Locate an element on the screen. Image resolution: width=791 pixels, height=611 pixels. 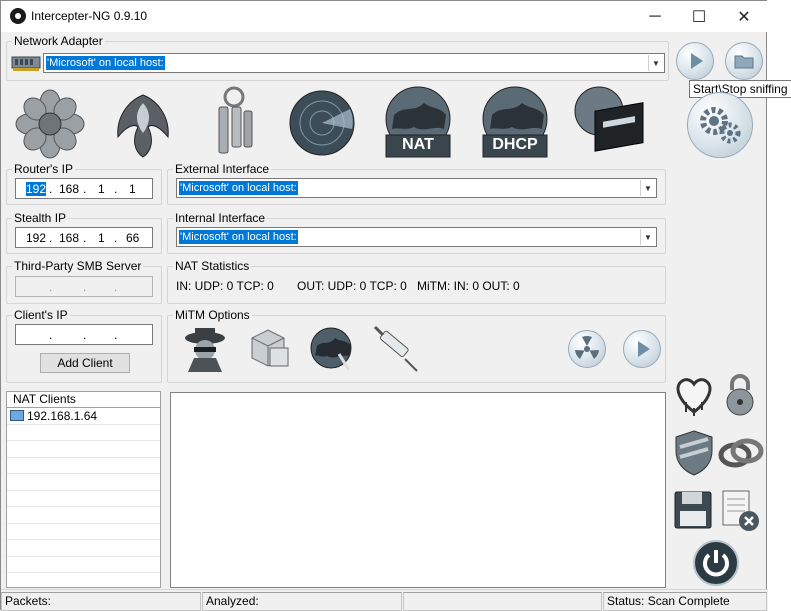
external-interface-legend: External Interface is located at coordinates (222, 169).